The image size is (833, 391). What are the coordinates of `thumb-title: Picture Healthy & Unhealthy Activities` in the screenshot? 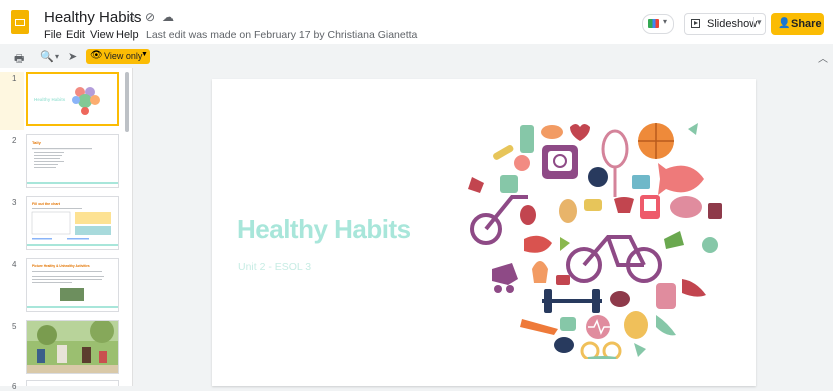 It's located at (61, 266).